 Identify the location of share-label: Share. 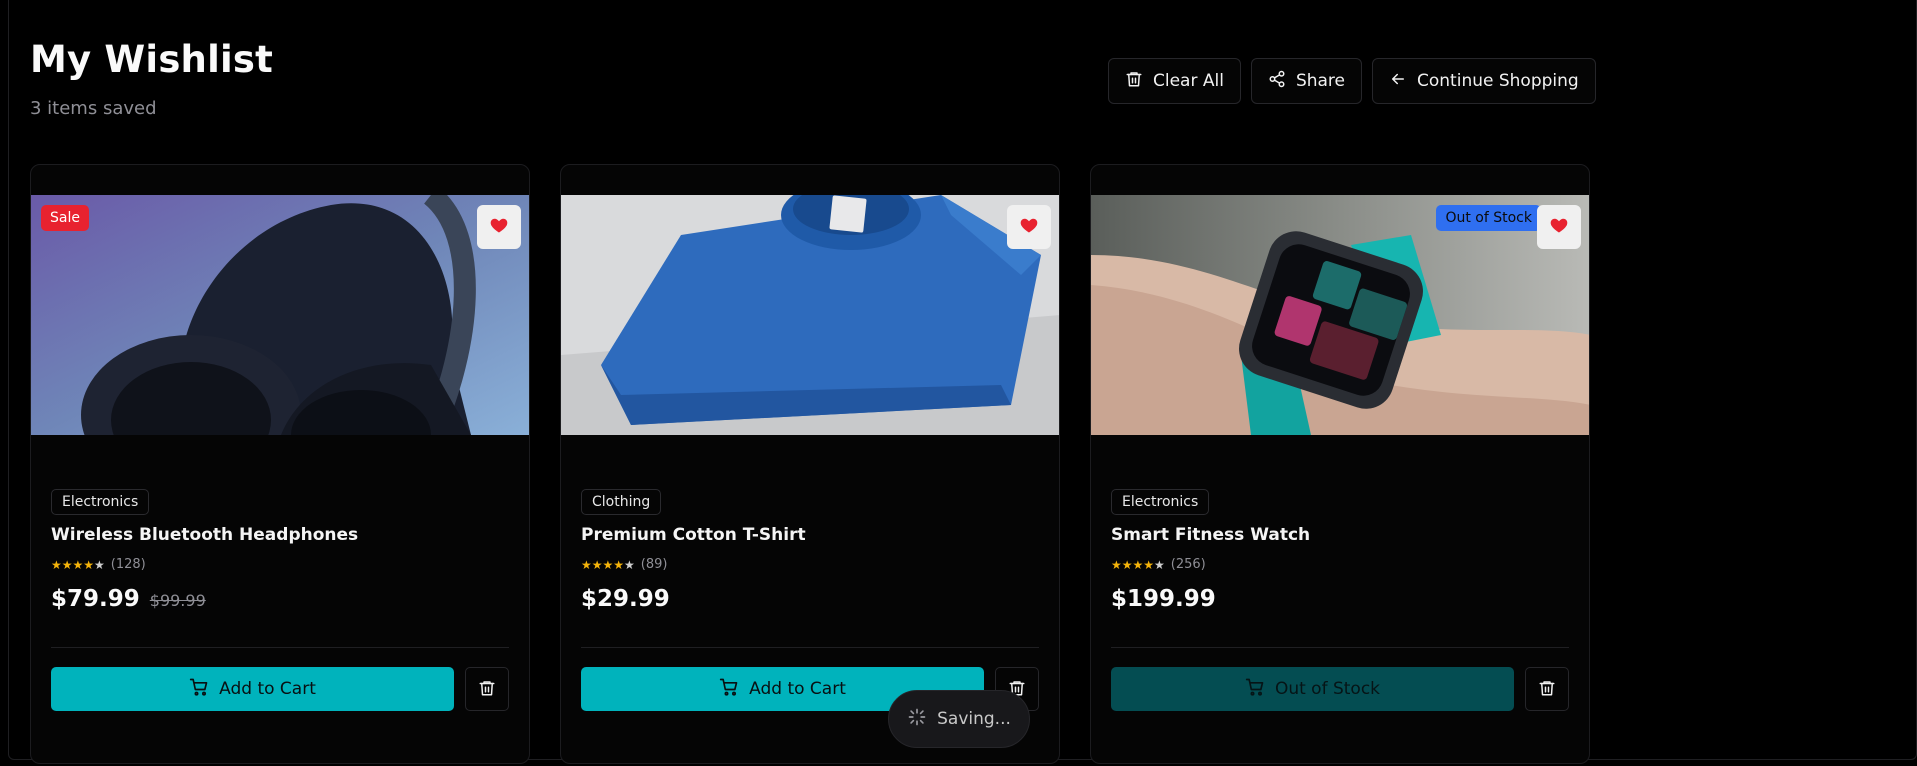
(1320, 81).